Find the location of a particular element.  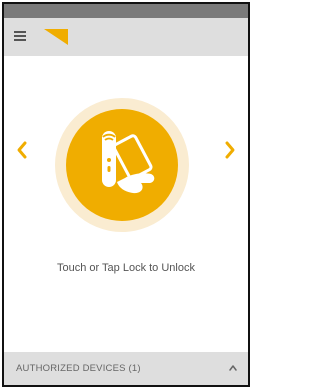

hamburger-menu-icon is located at coordinates (20, 36).